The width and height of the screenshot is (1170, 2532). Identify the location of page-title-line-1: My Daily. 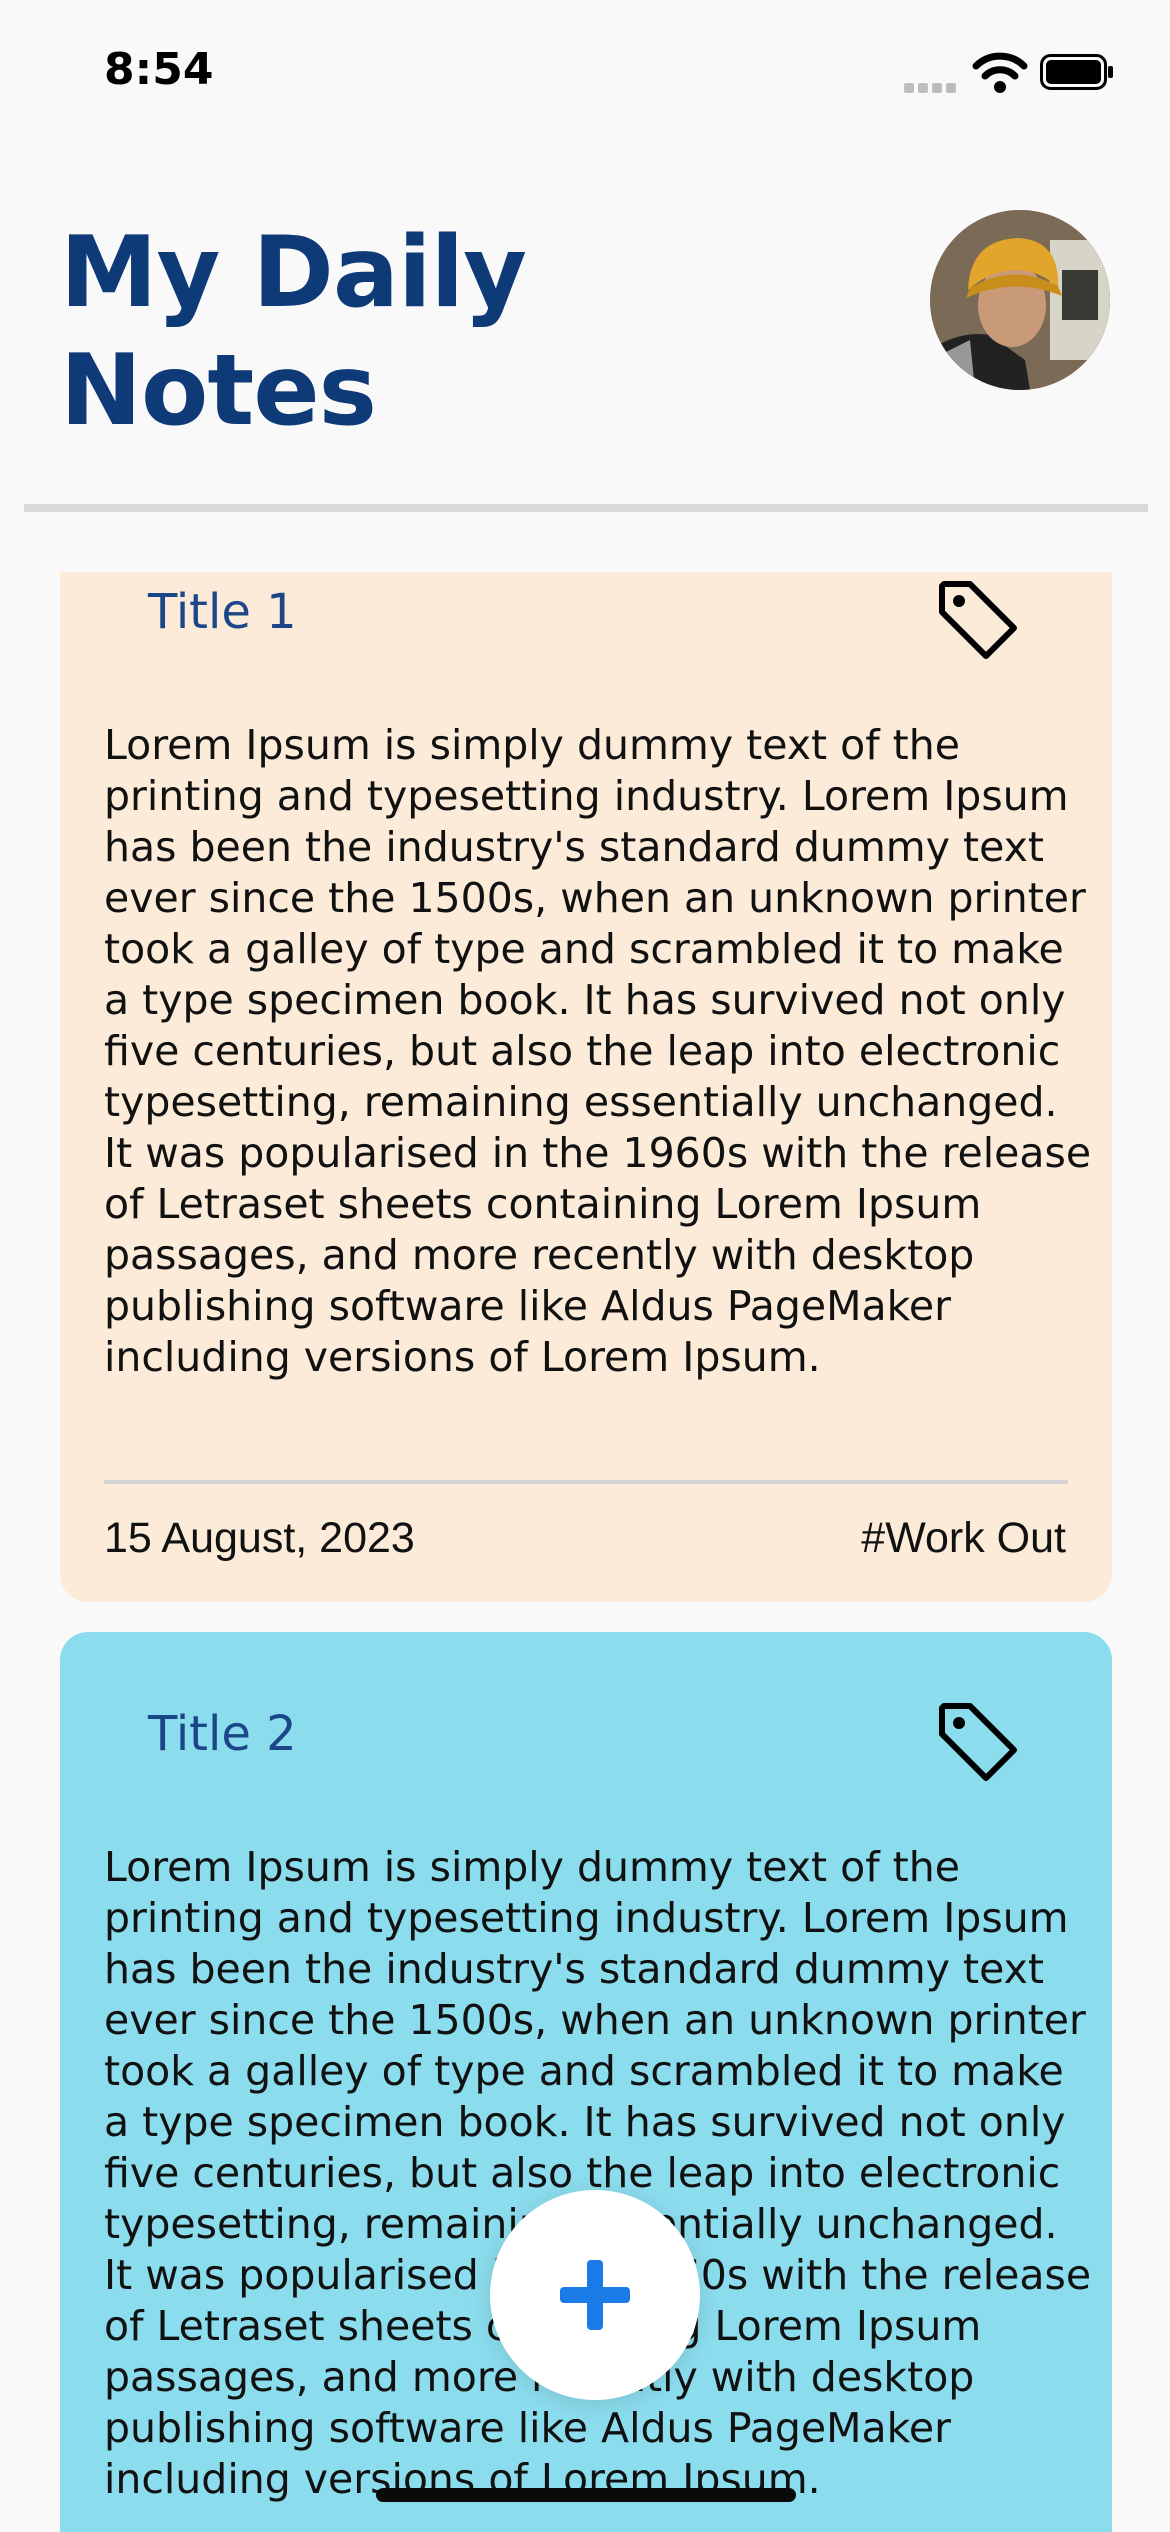
(293, 273).